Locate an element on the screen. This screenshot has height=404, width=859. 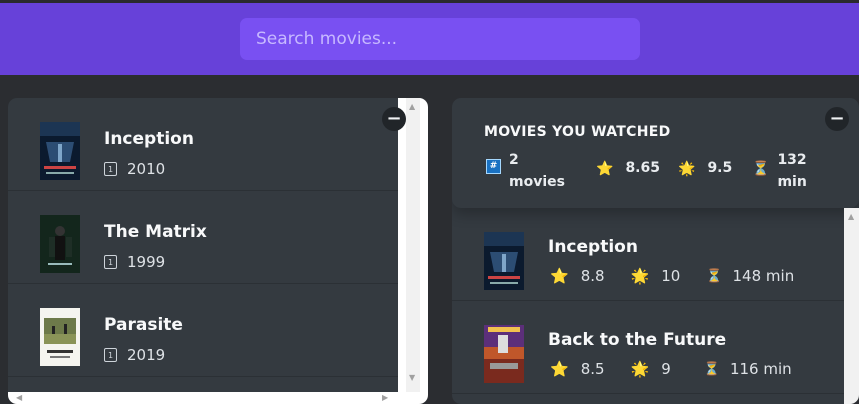
avg-imdb: 8.65 is located at coordinates (642, 168).